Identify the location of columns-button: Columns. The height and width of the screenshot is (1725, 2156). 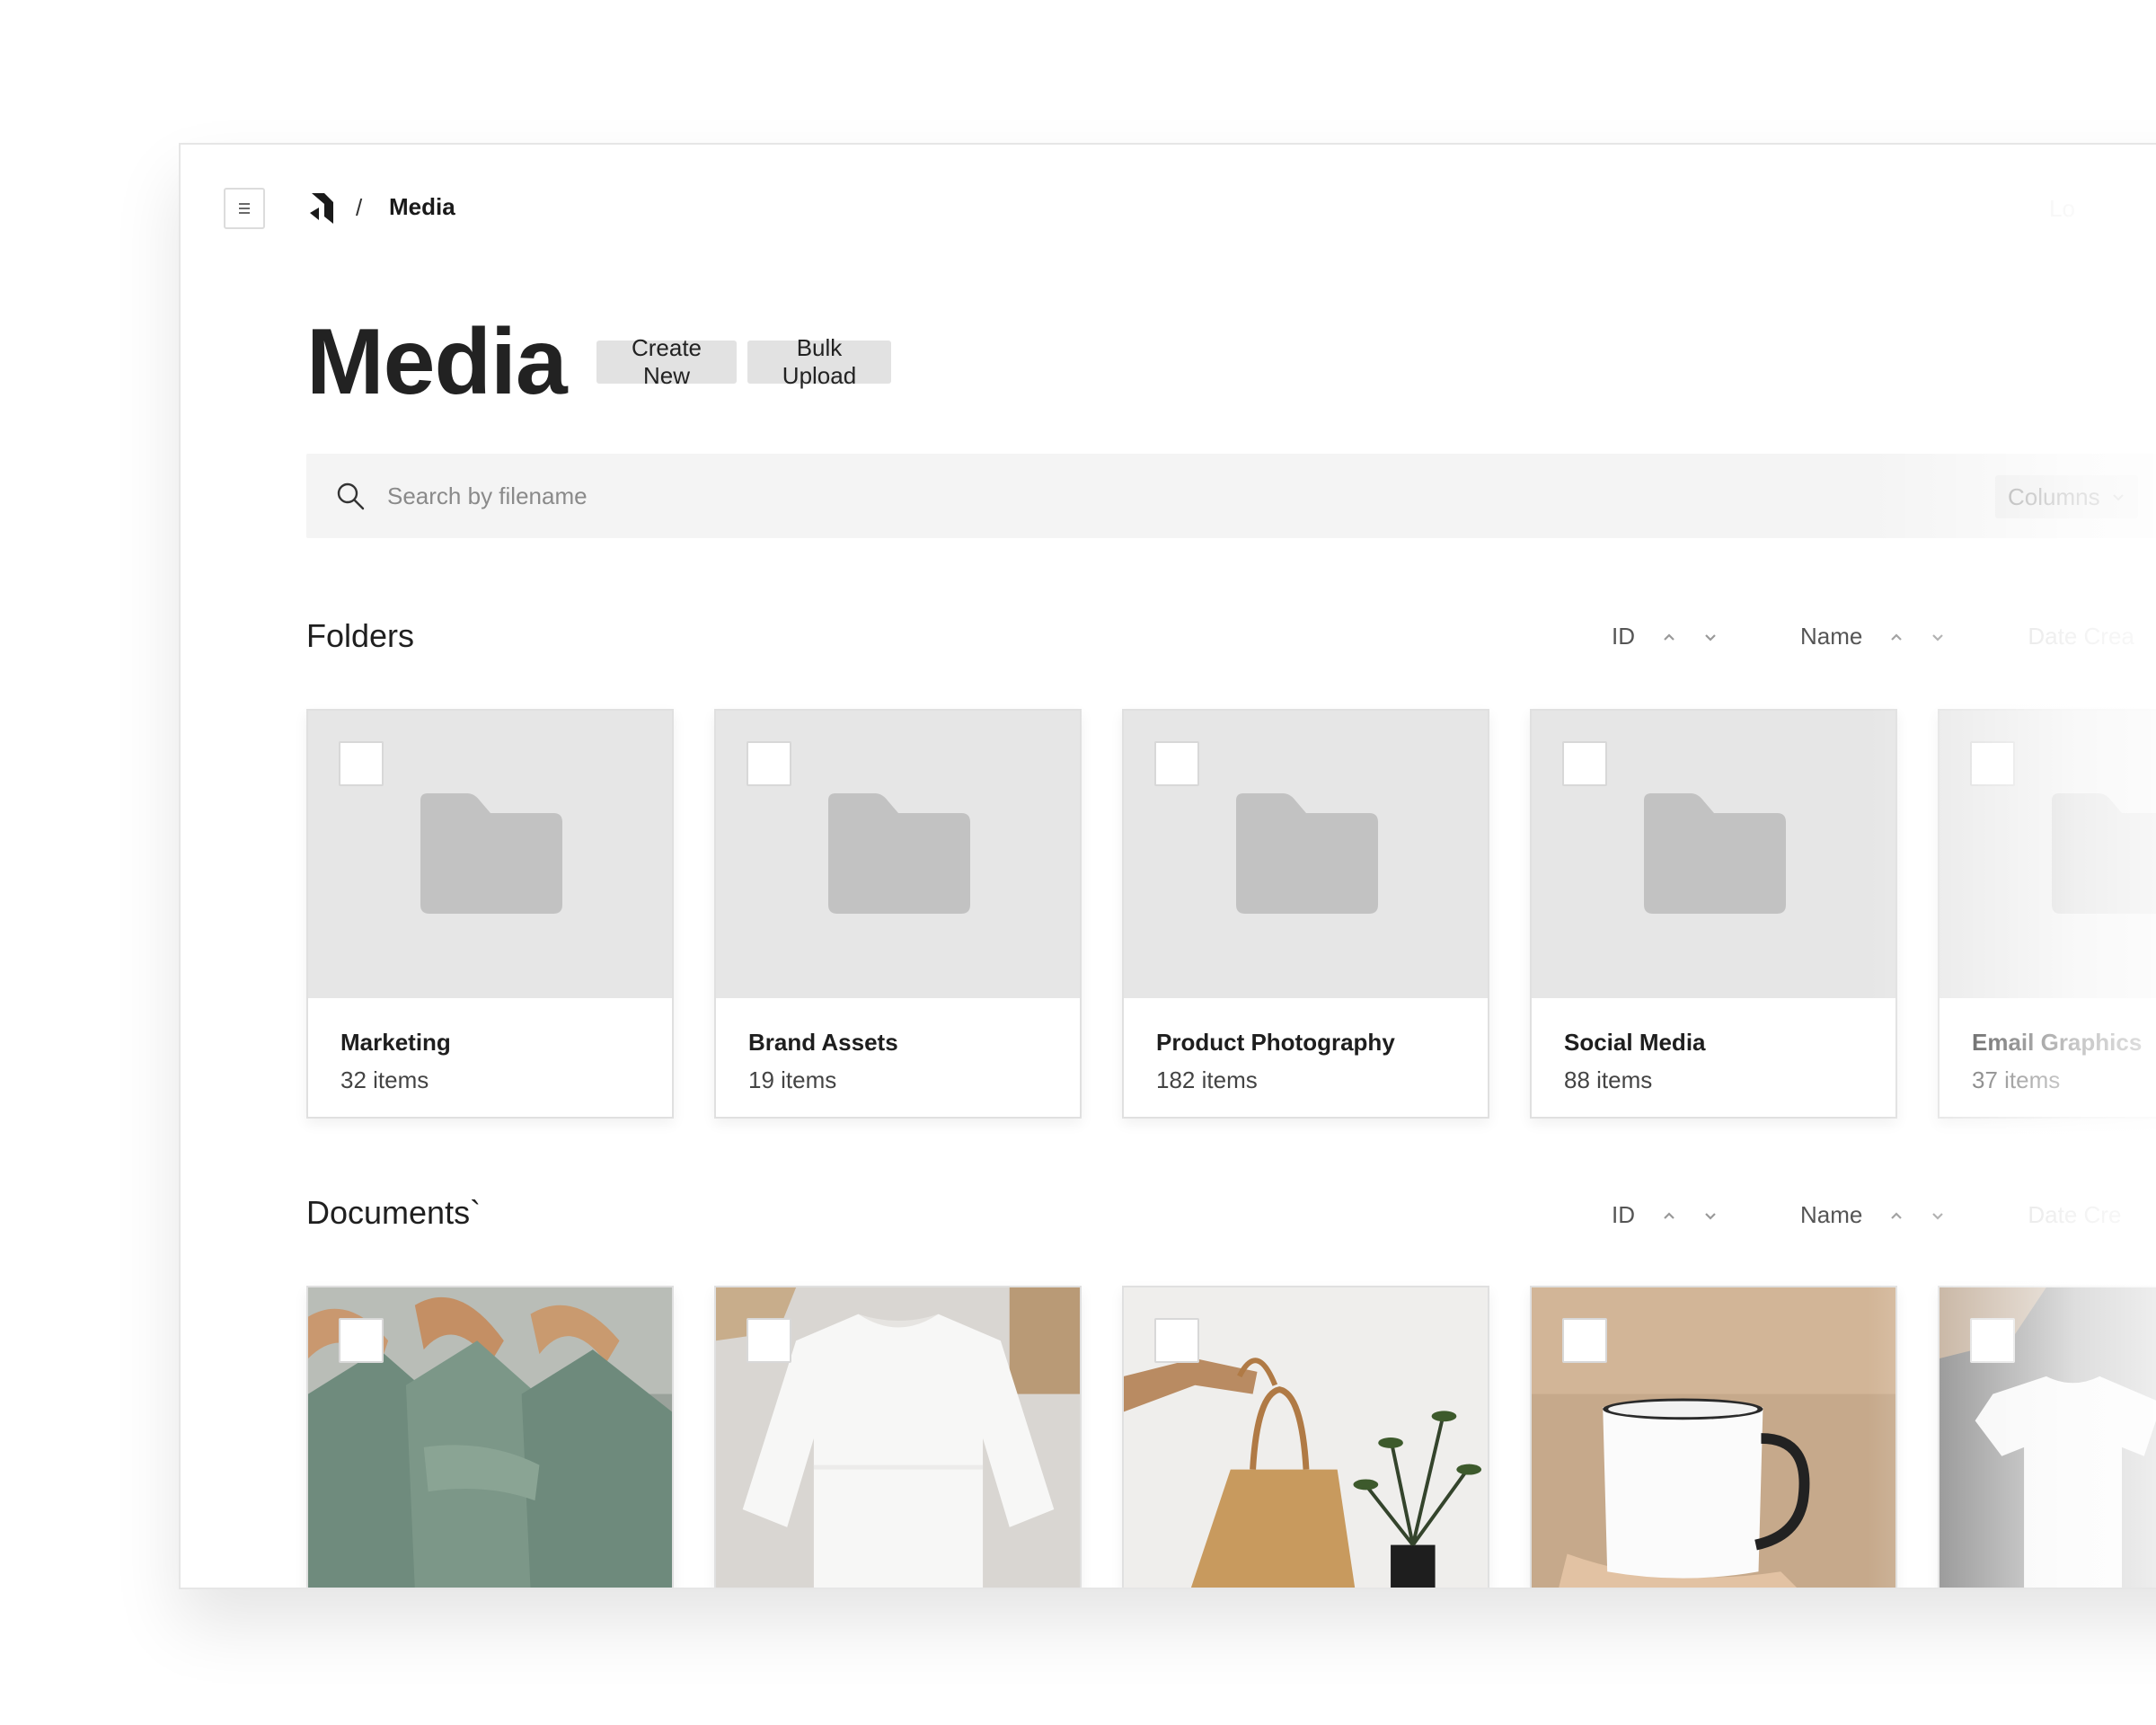
(2066, 496).